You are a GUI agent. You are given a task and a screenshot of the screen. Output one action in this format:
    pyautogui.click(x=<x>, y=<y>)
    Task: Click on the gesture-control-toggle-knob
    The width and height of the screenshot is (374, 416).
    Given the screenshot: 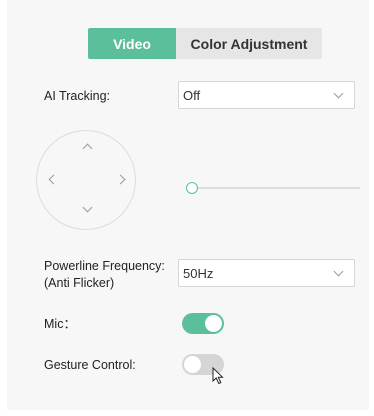 What is the action you would take?
    pyautogui.click(x=192, y=364)
    